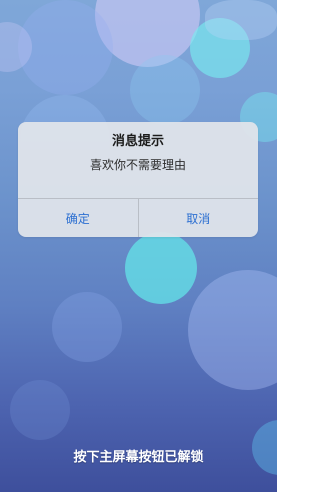 This screenshot has width=320, height=492. Describe the element at coordinates (137, 141) in the screenshot. I see `dialog-title: 消息提示` at that location.